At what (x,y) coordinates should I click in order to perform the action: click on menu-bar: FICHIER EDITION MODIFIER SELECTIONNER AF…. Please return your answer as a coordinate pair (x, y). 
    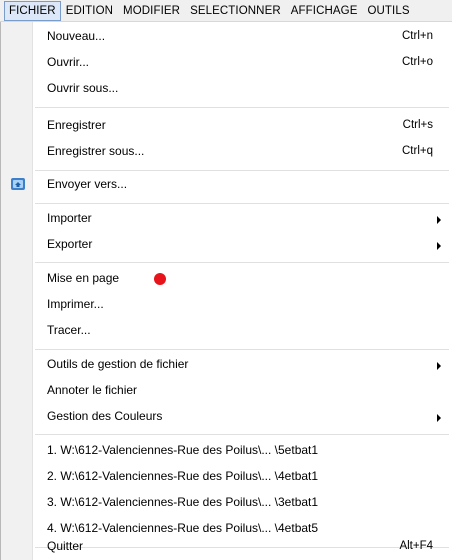
    Looking at the image, I should click on (226, 11).